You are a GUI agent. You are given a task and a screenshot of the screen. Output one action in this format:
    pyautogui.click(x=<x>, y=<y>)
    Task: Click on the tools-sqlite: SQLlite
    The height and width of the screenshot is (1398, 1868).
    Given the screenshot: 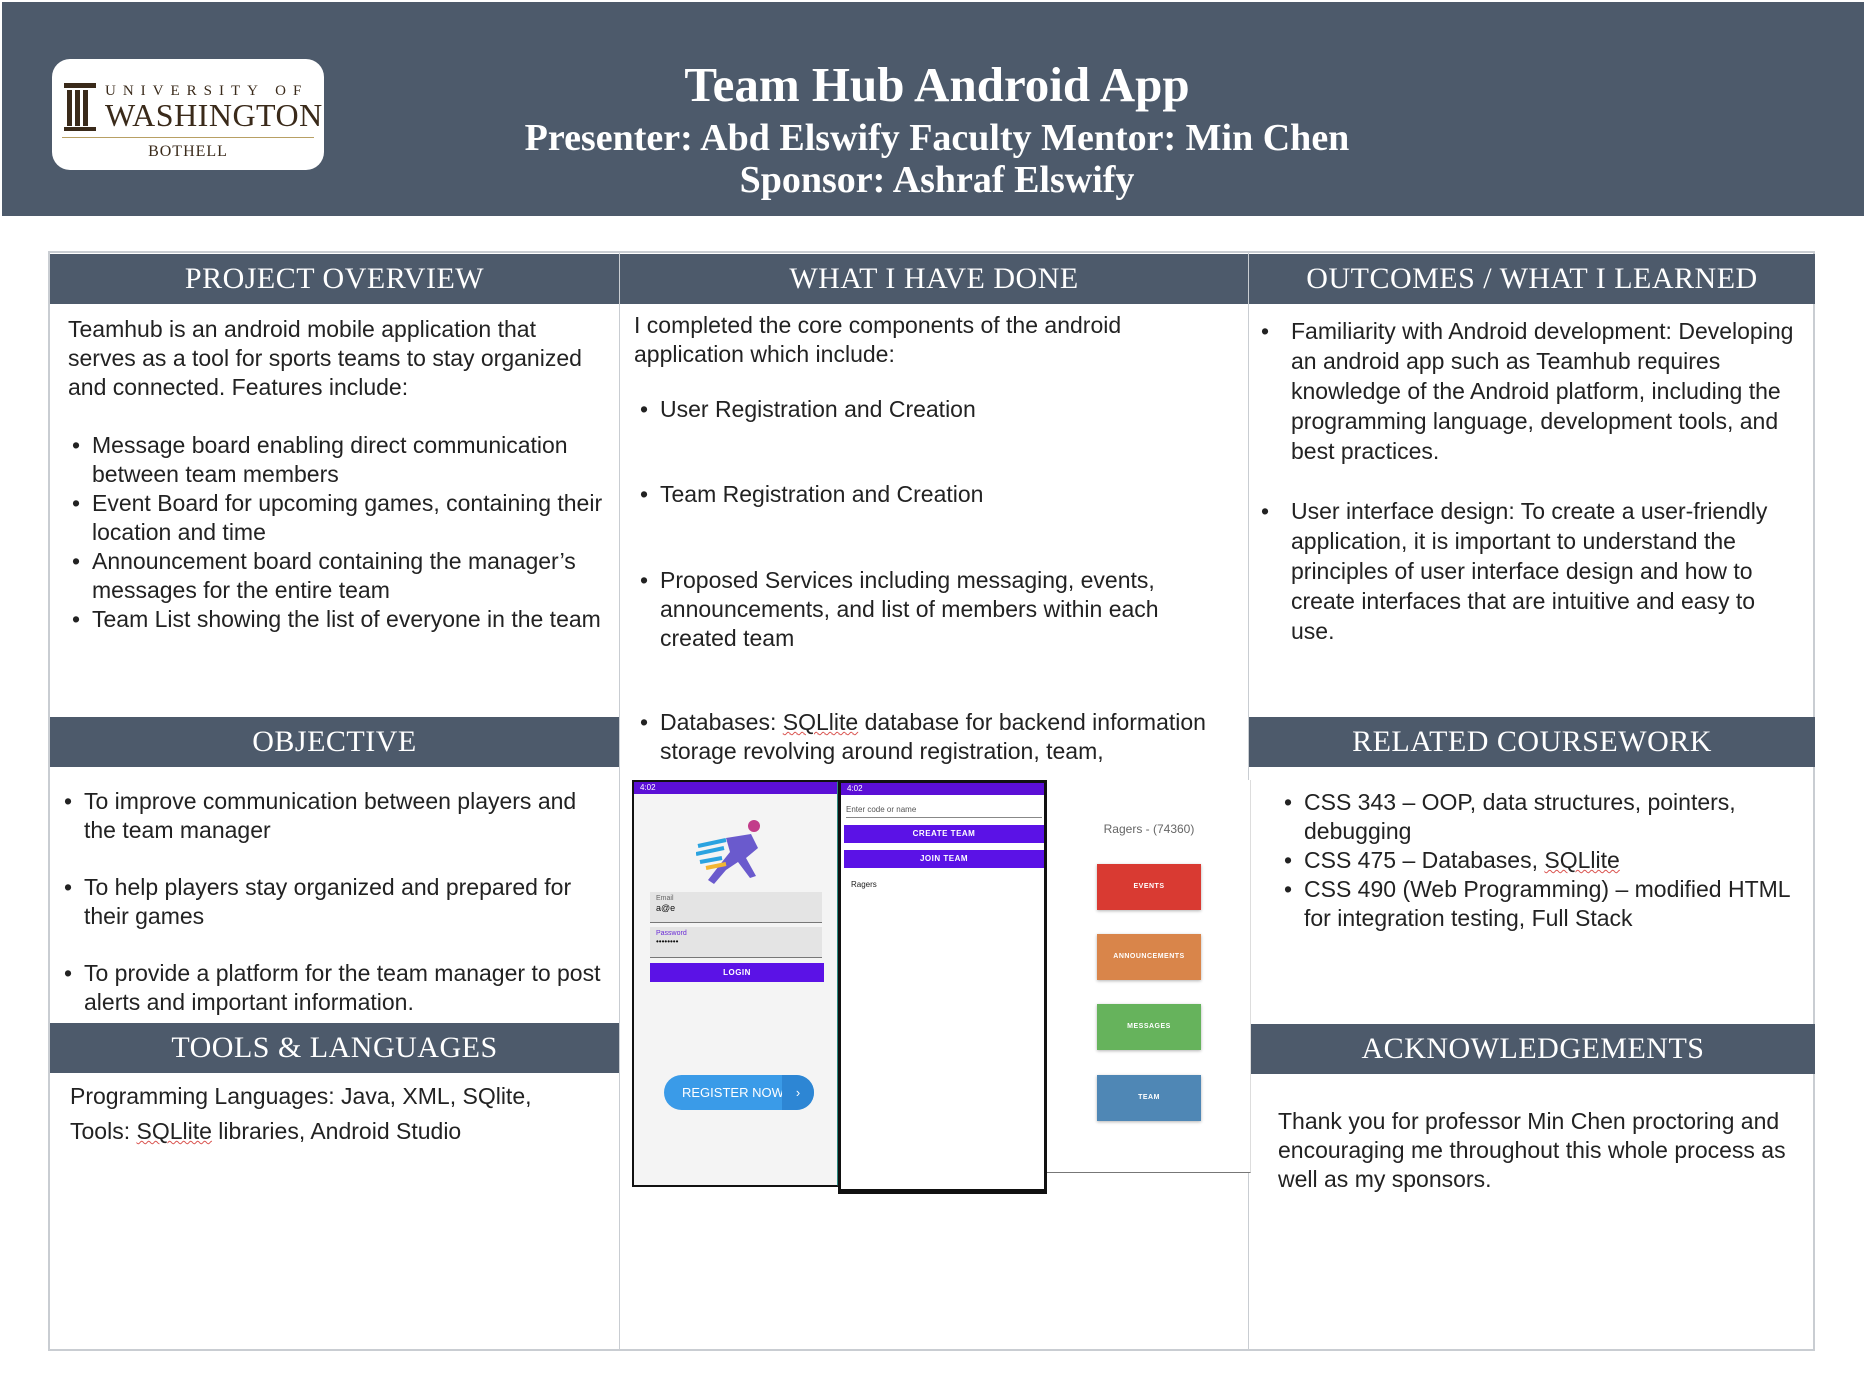 What is the action you would take?
    pyautogui.click(x=174, y=1131)
    